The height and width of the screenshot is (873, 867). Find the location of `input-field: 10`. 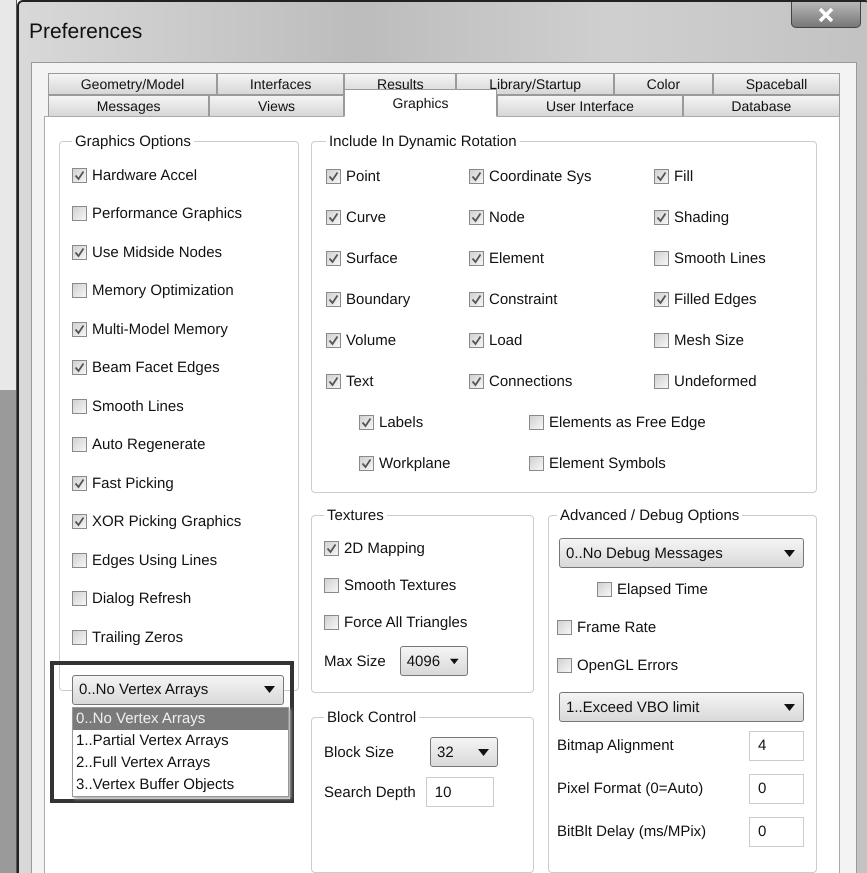

input-field: 10 is located at coordinates (460, 792).